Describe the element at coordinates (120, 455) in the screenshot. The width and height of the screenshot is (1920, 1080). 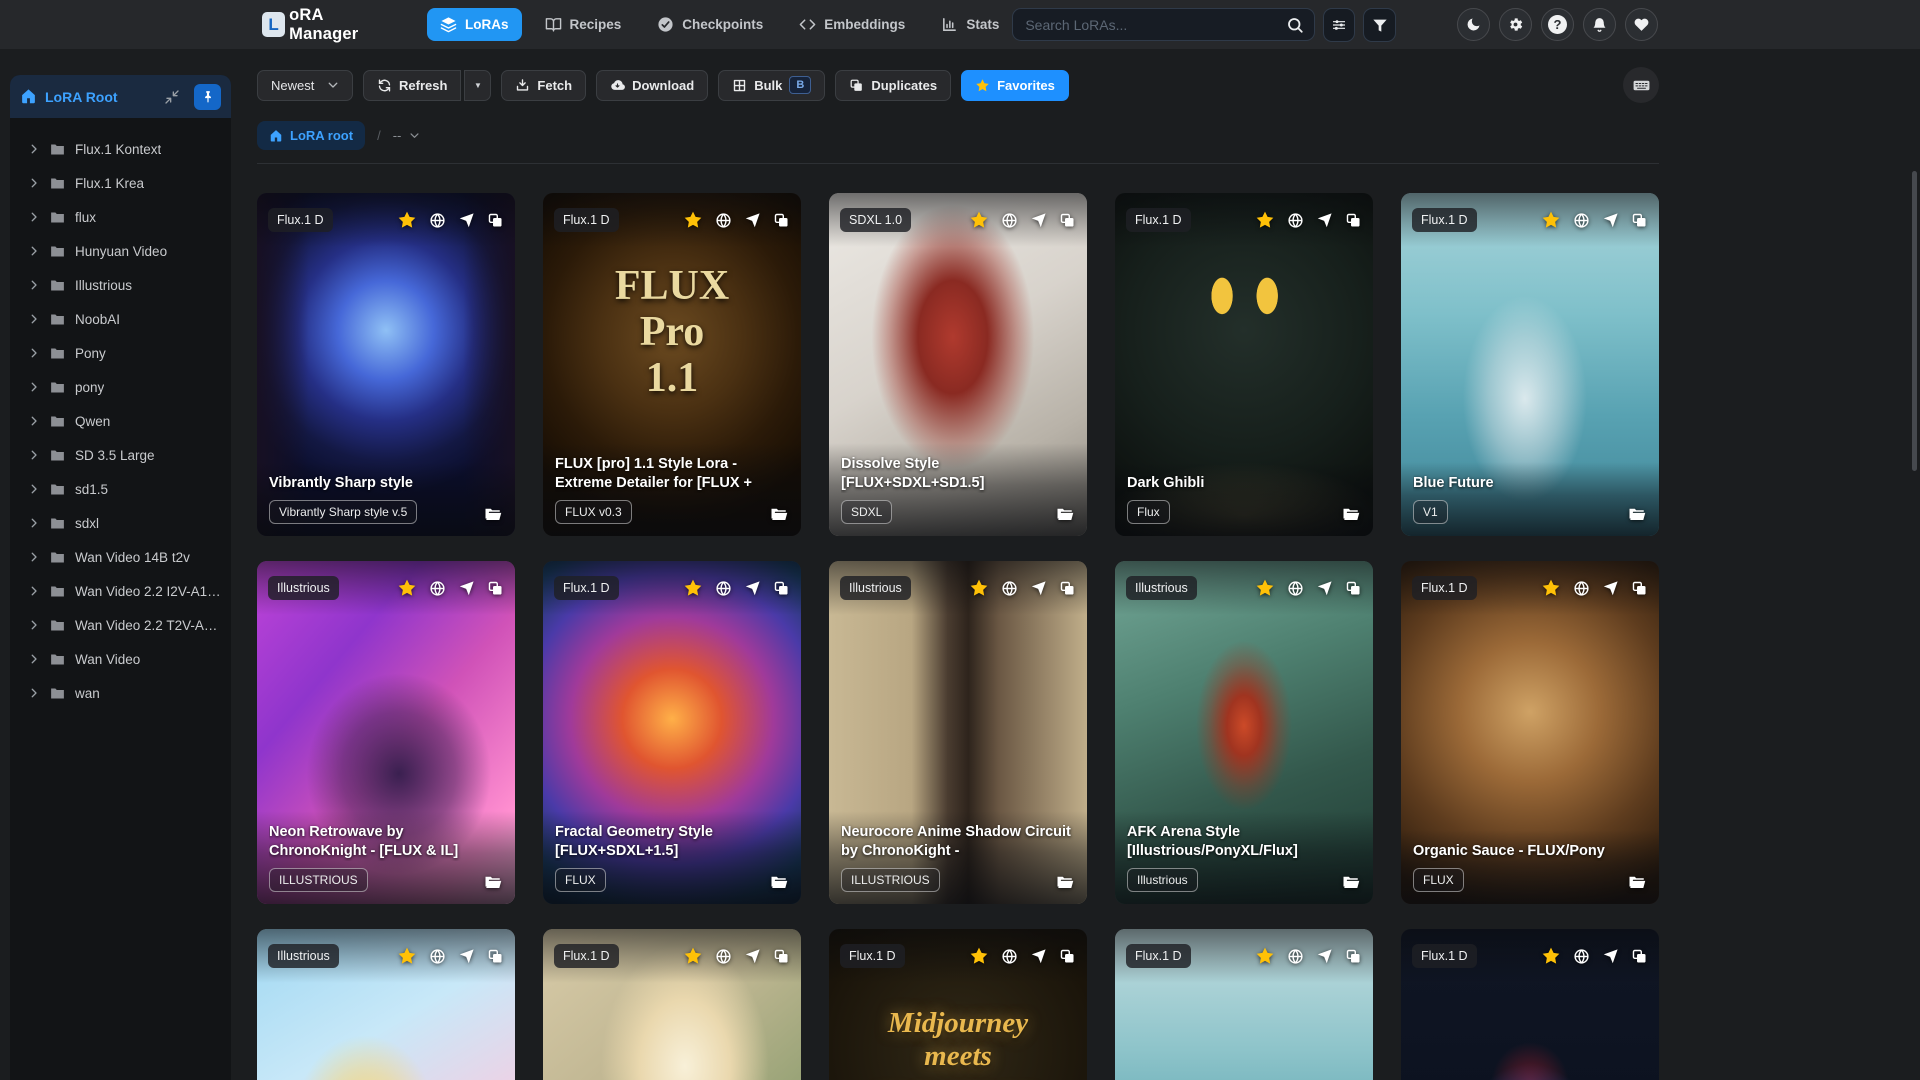
I see `sidebar-folder-item: SD 3.5 Large` at that location.